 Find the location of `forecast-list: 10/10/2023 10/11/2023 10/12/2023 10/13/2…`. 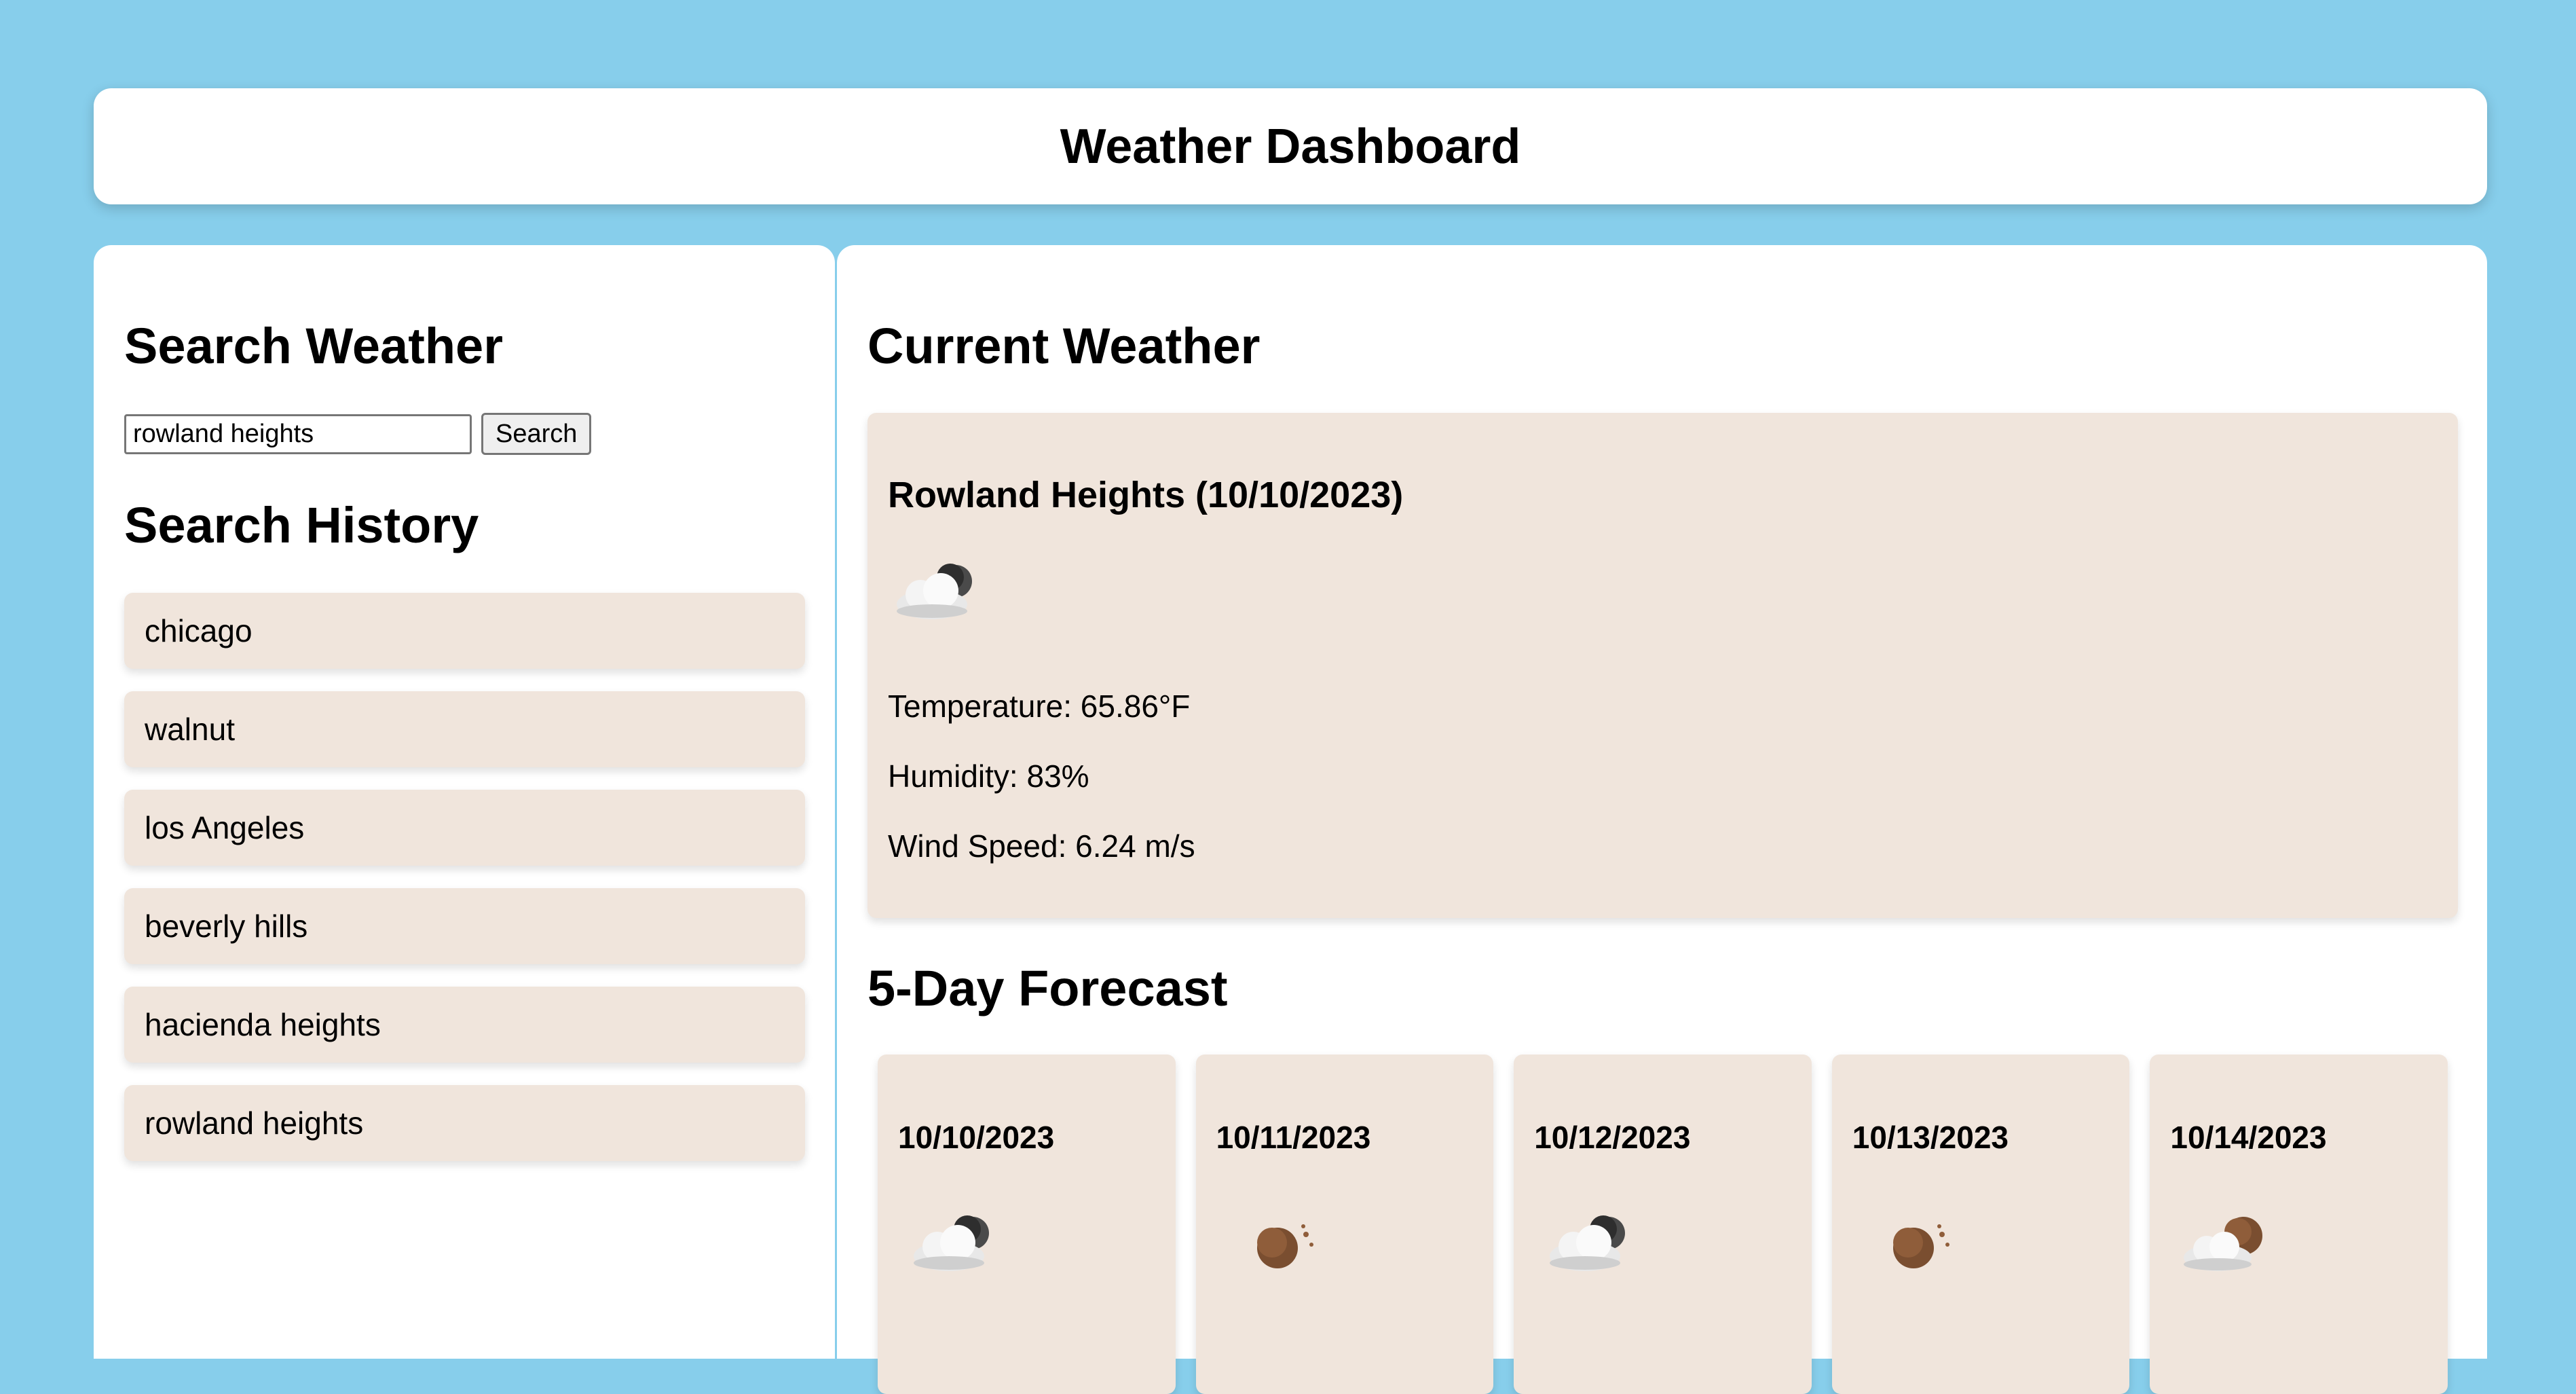

forecast-list: 10/10/2023 10/11/2023 10/12/2023 10/13/2… is located at coordinates (1663, 1224).